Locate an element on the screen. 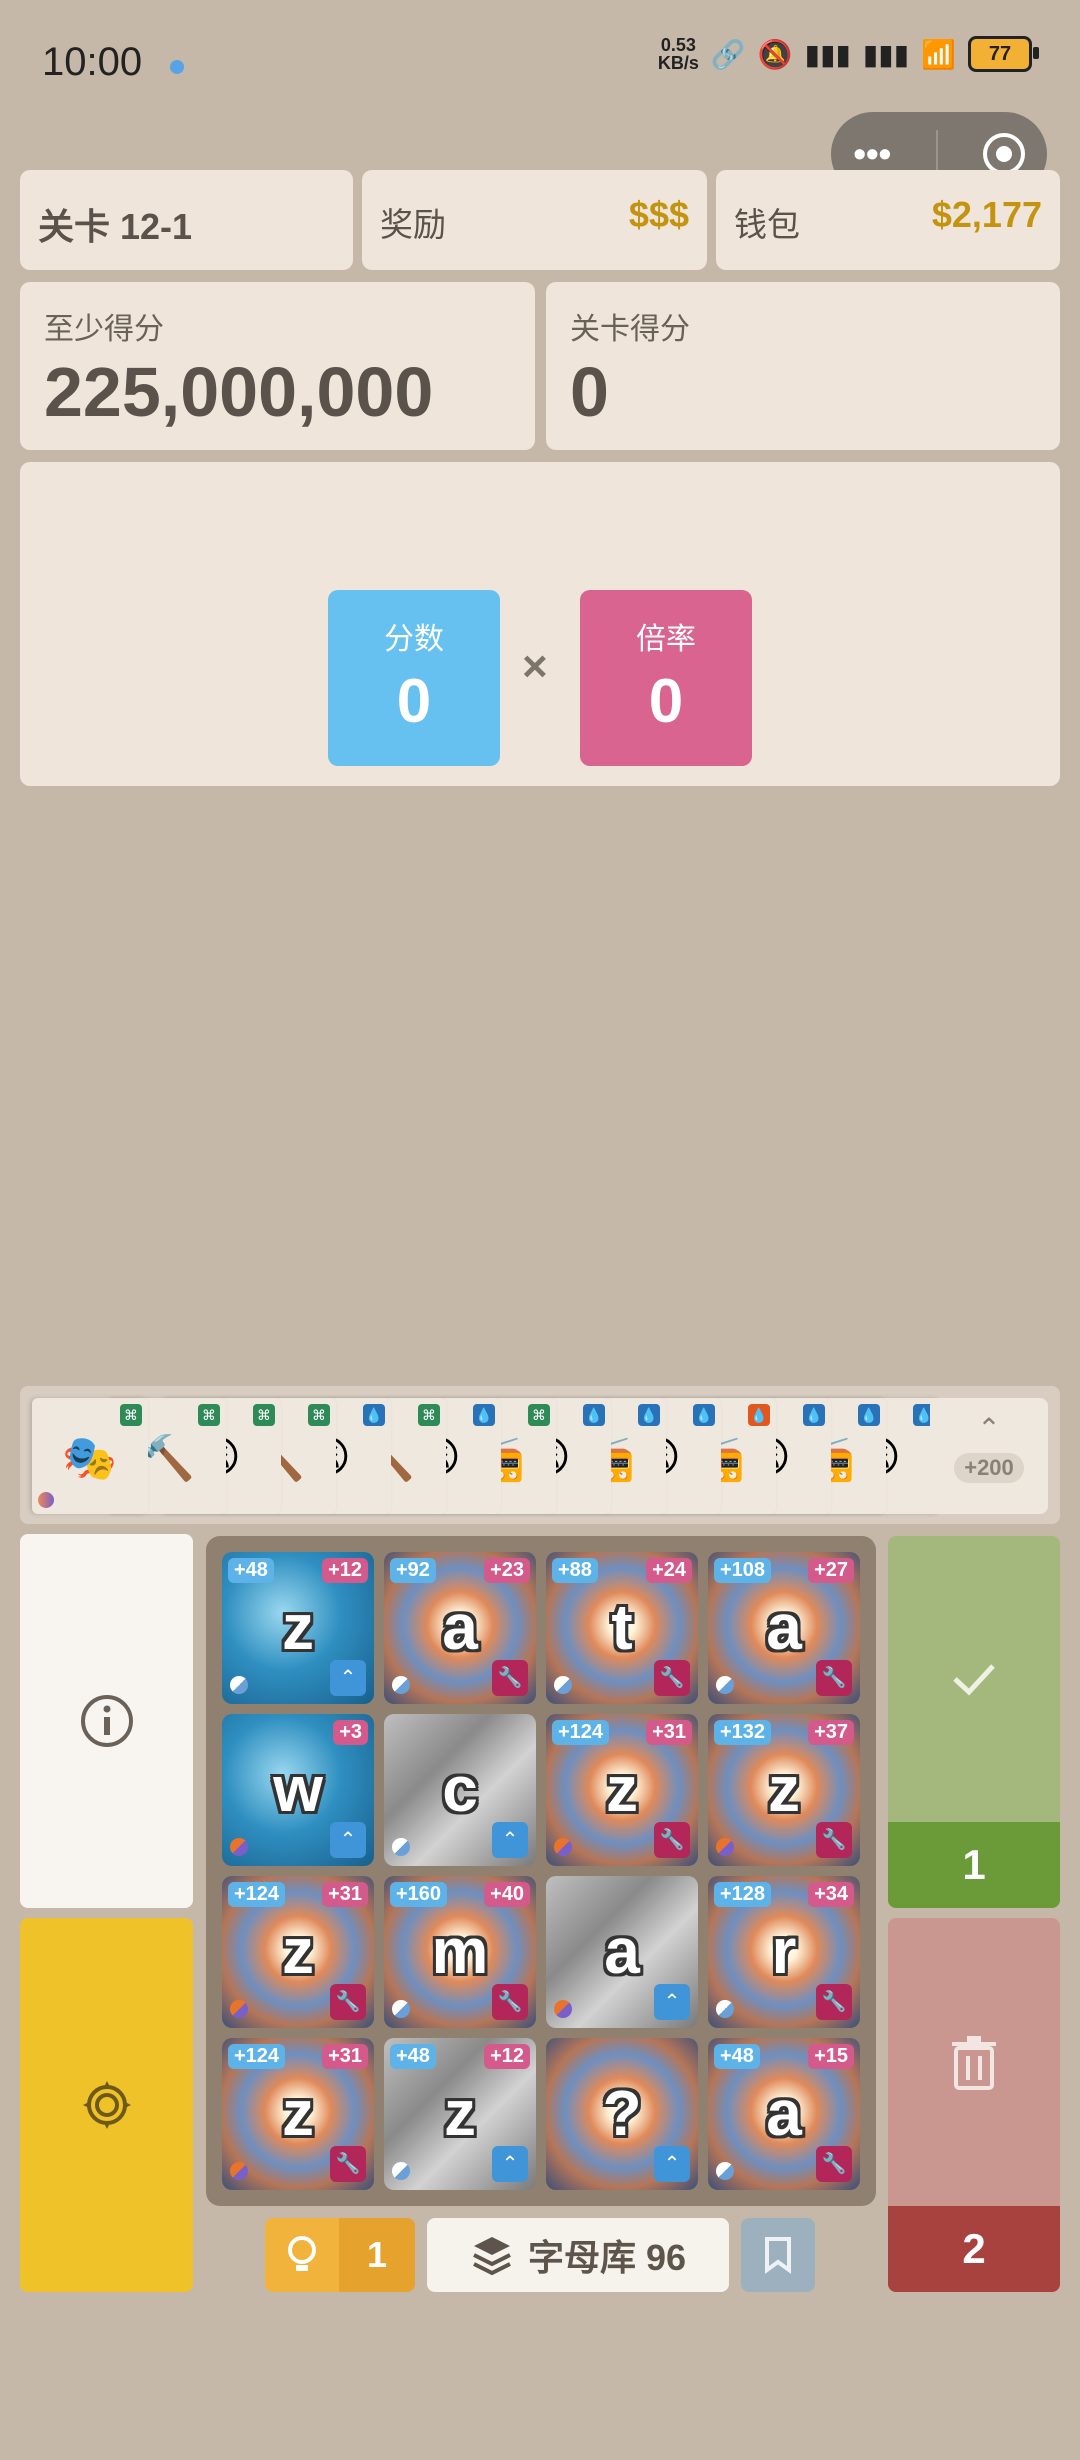  plays-remaining: 1 is located at coordinates (974, 1865).